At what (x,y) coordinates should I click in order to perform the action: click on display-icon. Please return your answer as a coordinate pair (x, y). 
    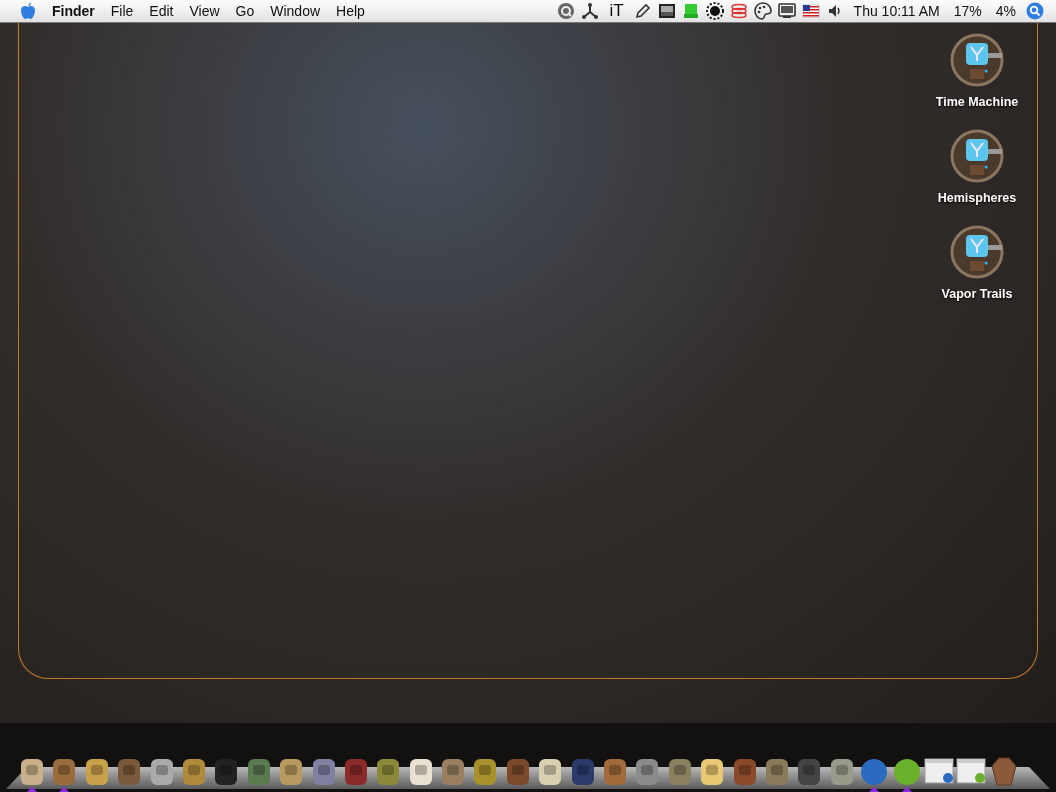
    Looking at the image, I should click on (786, 11).